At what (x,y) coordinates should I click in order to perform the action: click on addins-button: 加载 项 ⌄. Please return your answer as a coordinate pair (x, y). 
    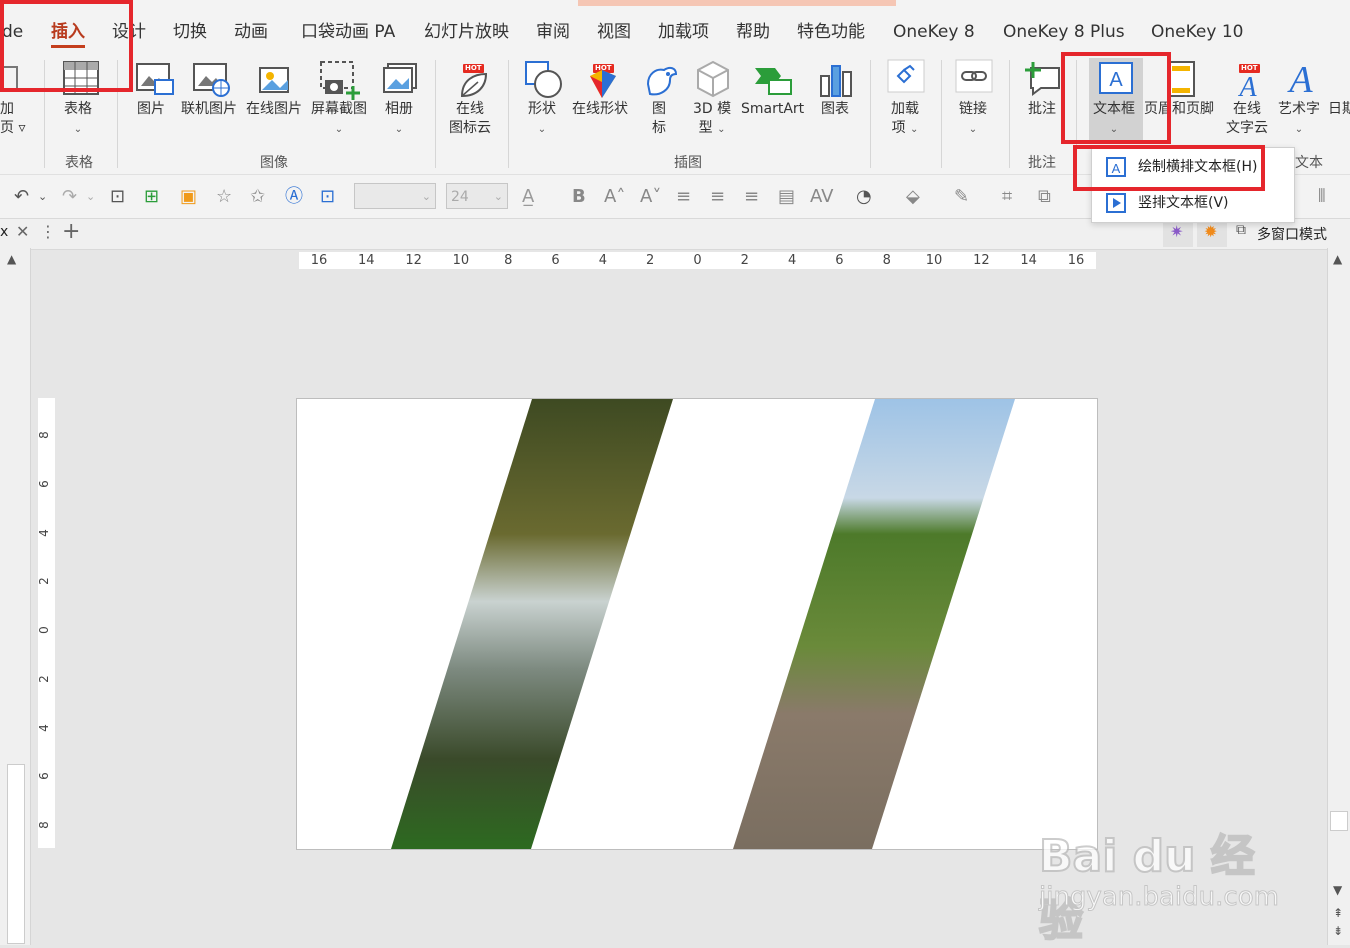
    Looking at the image, I should click on (905, 119).